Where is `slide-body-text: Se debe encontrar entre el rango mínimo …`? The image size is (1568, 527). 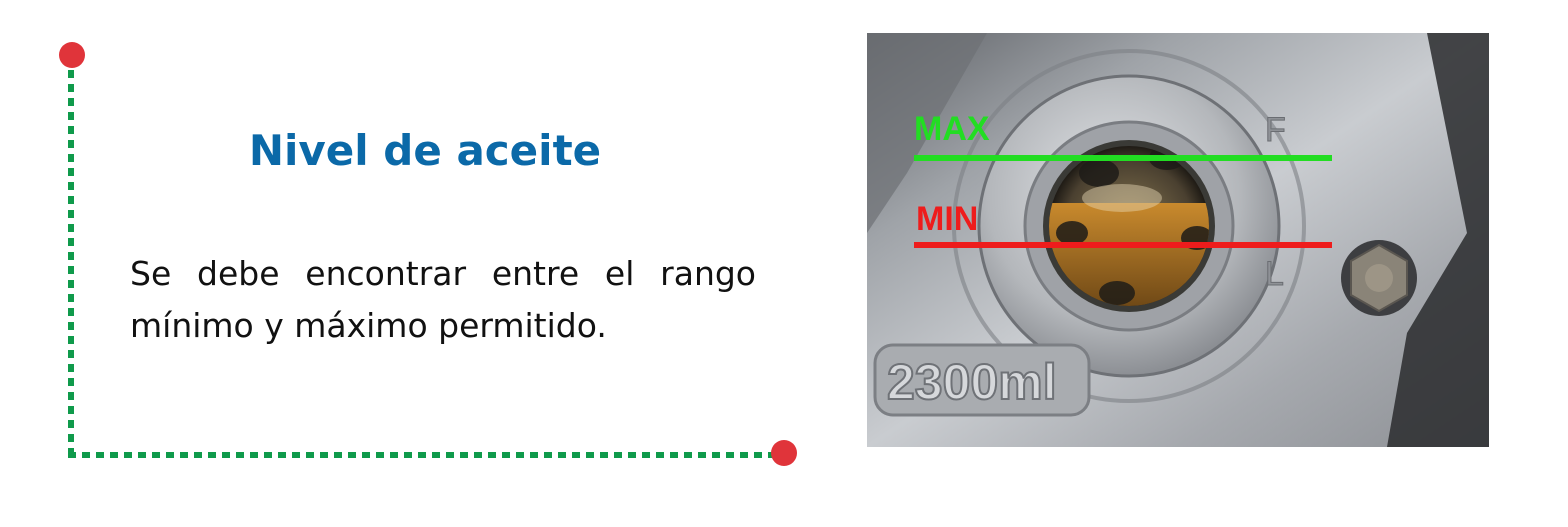 slide-body-text: Se debe encontrar entre el rango mínimo … is located at coordinates (443, 299).